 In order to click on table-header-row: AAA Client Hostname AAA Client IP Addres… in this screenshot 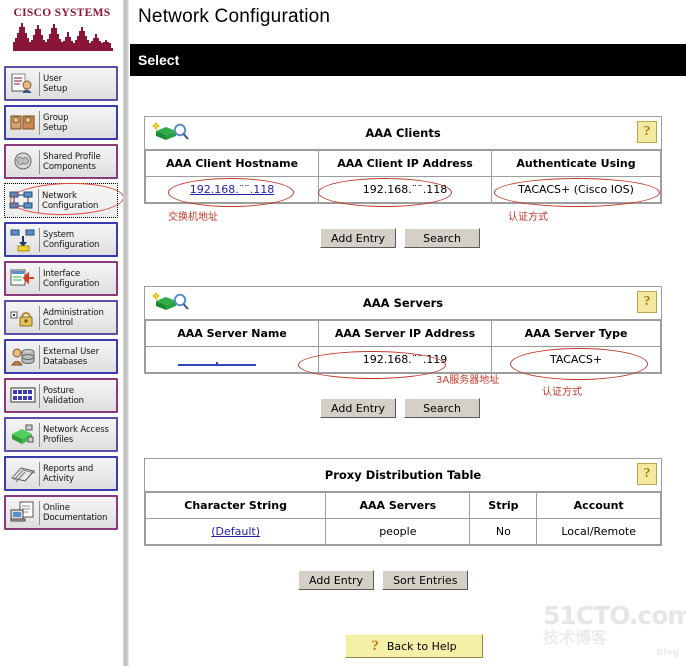, I will do `click(402, 163)`.